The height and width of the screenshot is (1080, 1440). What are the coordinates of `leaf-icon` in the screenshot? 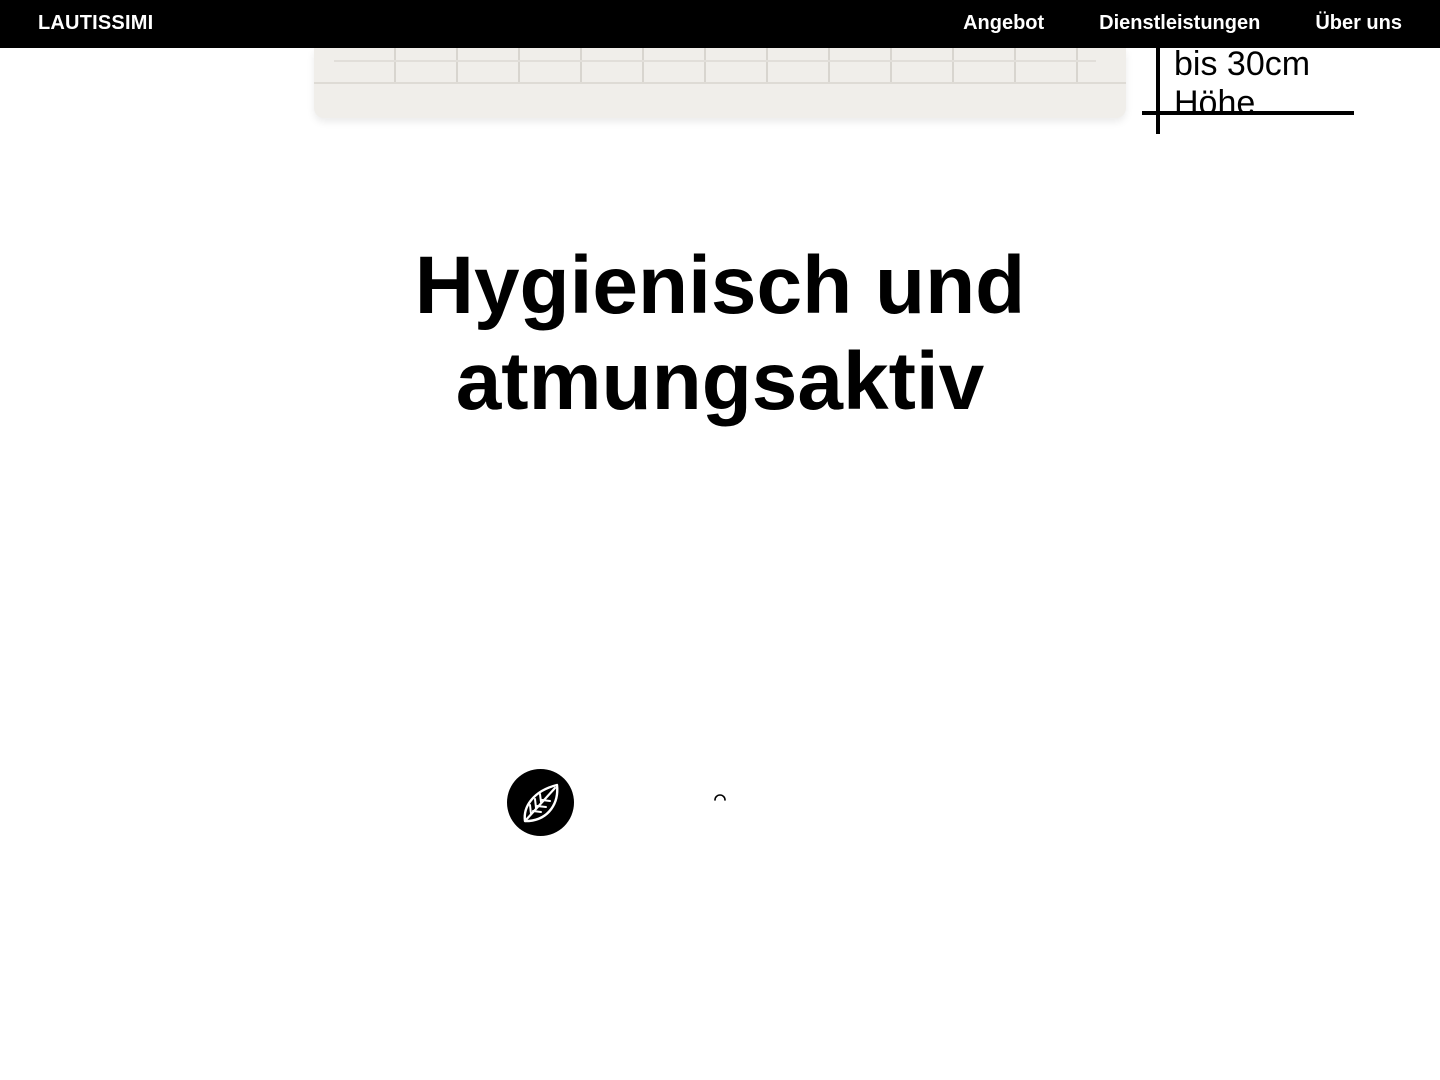 It's located at (540, 802).